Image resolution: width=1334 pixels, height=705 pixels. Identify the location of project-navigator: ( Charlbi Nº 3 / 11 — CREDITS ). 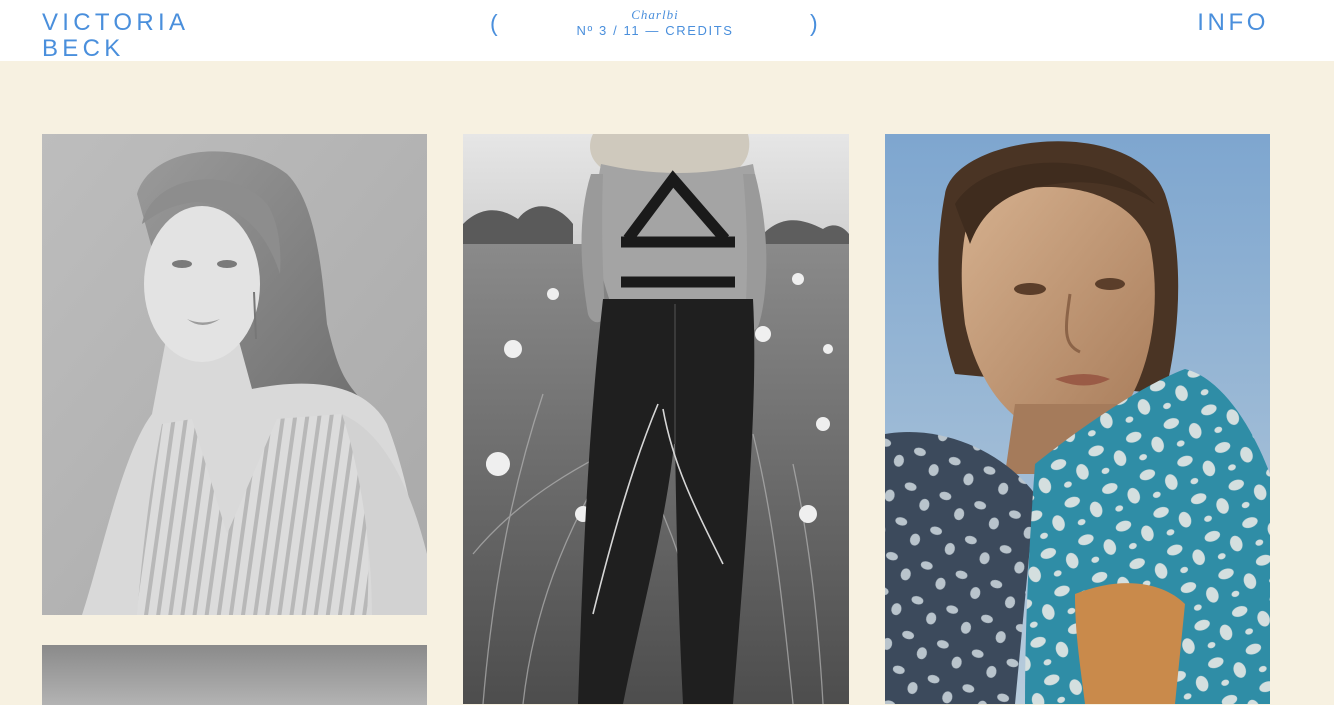
(655, 23).